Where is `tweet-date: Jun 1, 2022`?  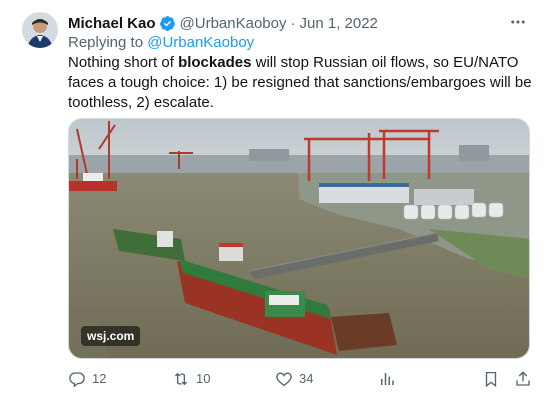 tweet-date: Jun 1, 2022 is located at coordinates (339, 23).